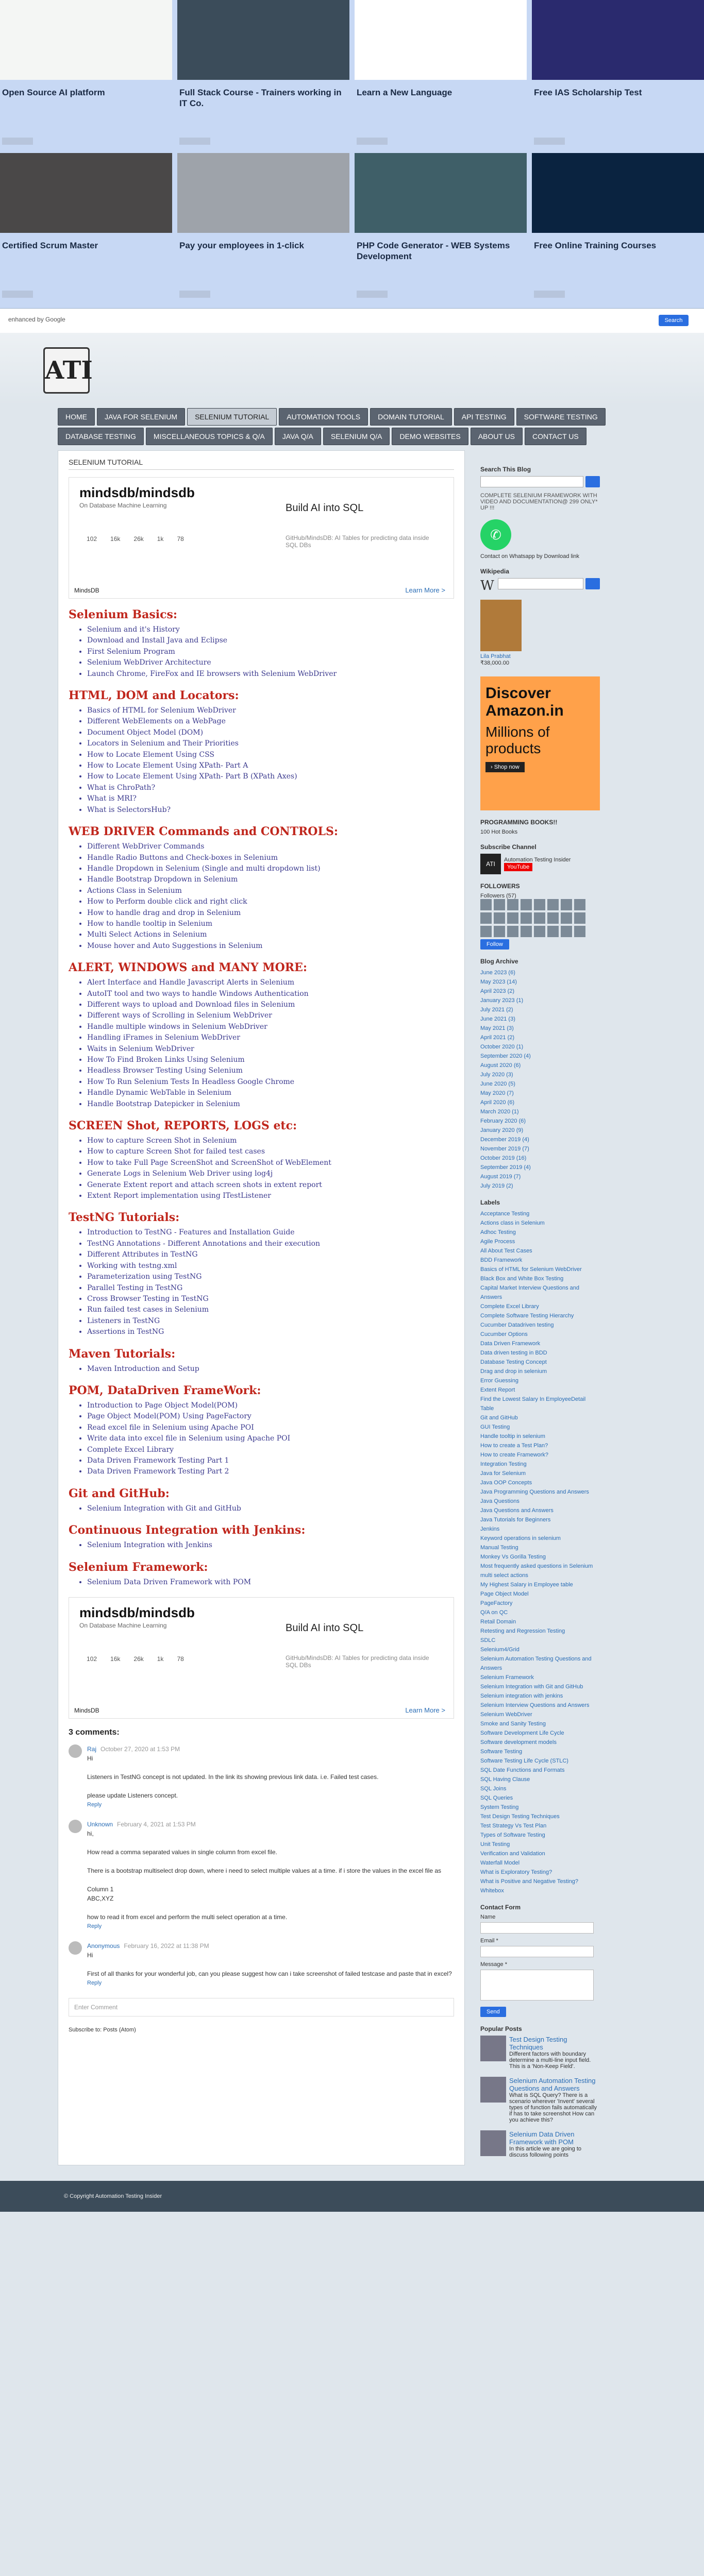 The height and width of the screenshot is (2576, 704). Describe the element at coordinates (270, 1037) in the screenshot. I see `topic-link: Handling iFrames in Selenium WebDriver` at that location.